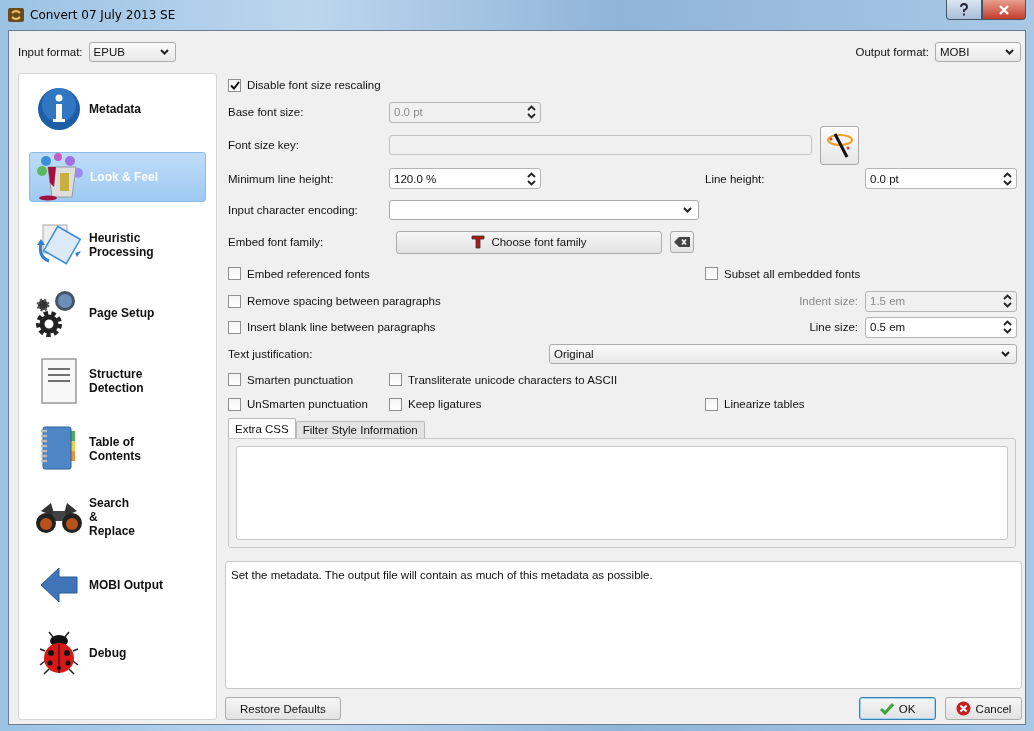 The image size is (1034, 731). What do you see at coordinates (478, 242) in the screenshot?
I see `font-icon` at bounding box center [478, 242].